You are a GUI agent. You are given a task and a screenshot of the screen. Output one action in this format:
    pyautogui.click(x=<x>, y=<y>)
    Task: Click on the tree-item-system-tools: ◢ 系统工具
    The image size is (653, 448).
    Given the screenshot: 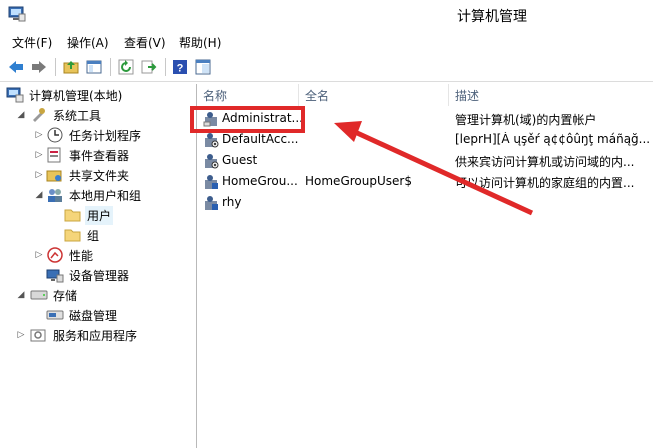 What is the action you would take?
    pyautogui.click(x=59, y=115)
    